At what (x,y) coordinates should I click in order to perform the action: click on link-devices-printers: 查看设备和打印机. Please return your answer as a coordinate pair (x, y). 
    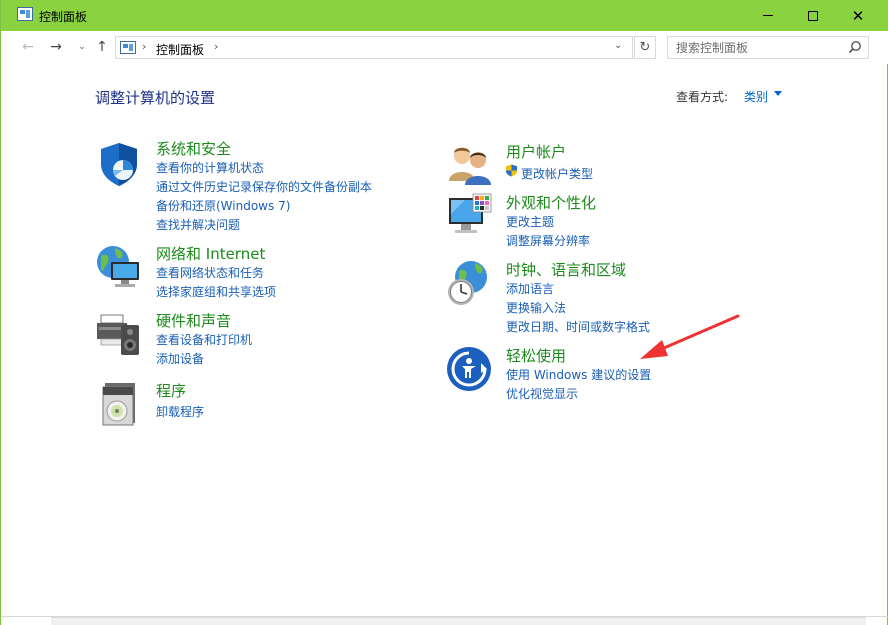
    Looking at the image, I should click on (204, 339).